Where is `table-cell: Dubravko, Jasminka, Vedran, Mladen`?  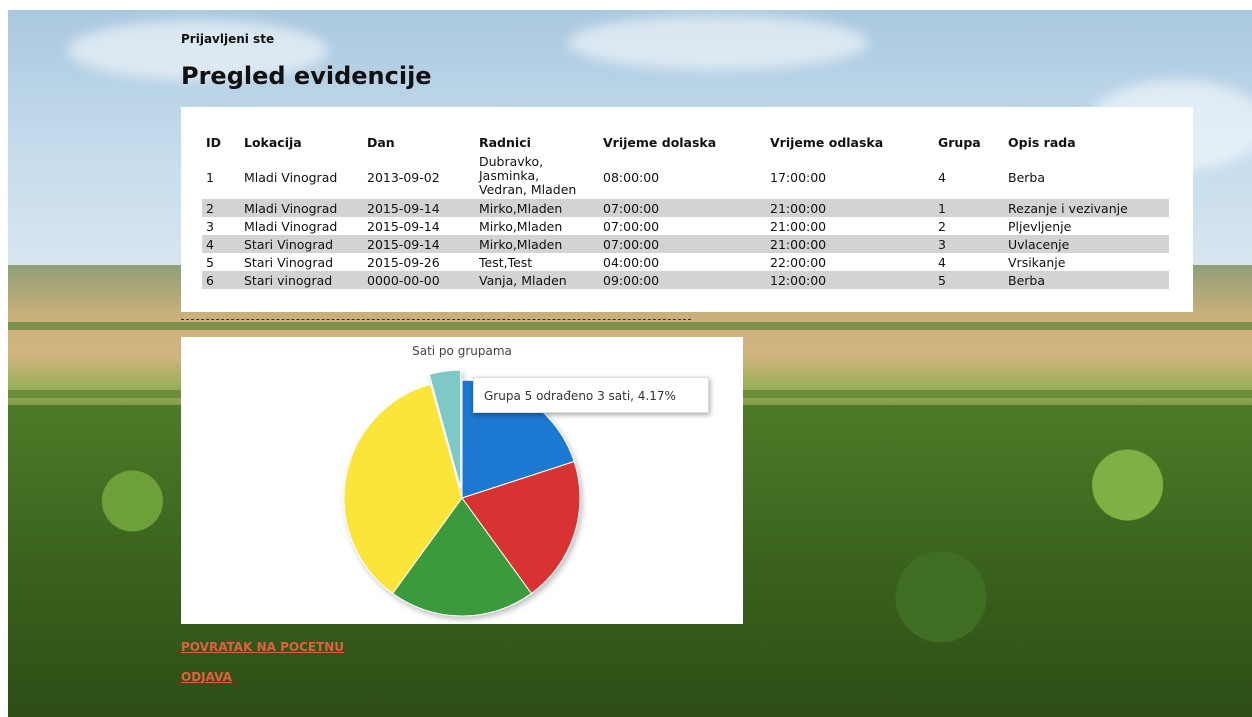 table-cell: Dubravko, Jasminka, Vedran, Mladen is located at coordinates (528, 175).